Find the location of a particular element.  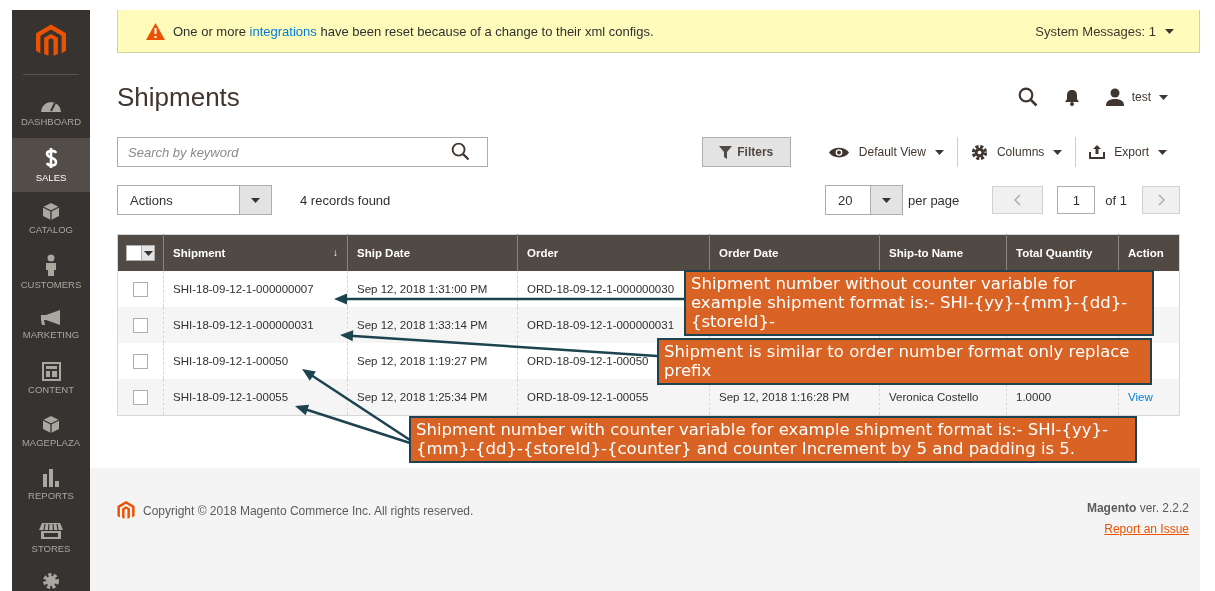

system-messages-toggle: System Messages: 1 is located at coordinates (1104, 31).